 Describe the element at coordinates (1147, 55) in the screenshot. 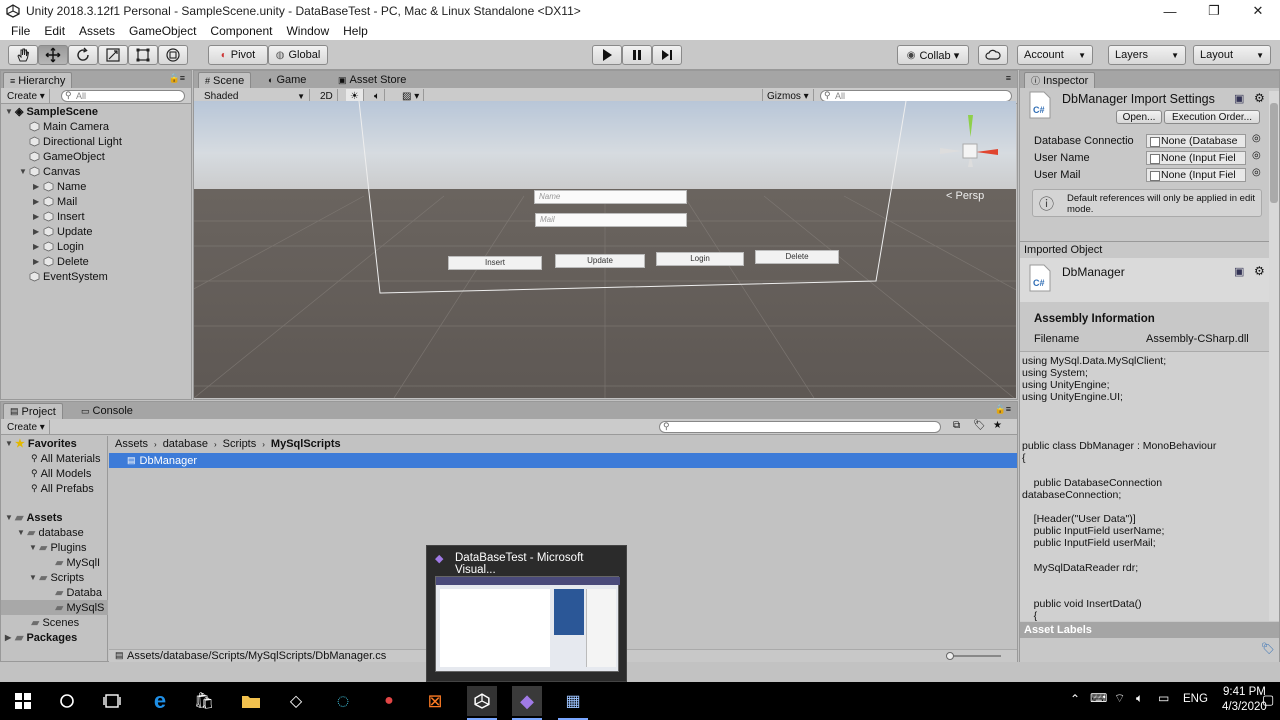

I see `layers-dropdown: Layers ▼` at that location.